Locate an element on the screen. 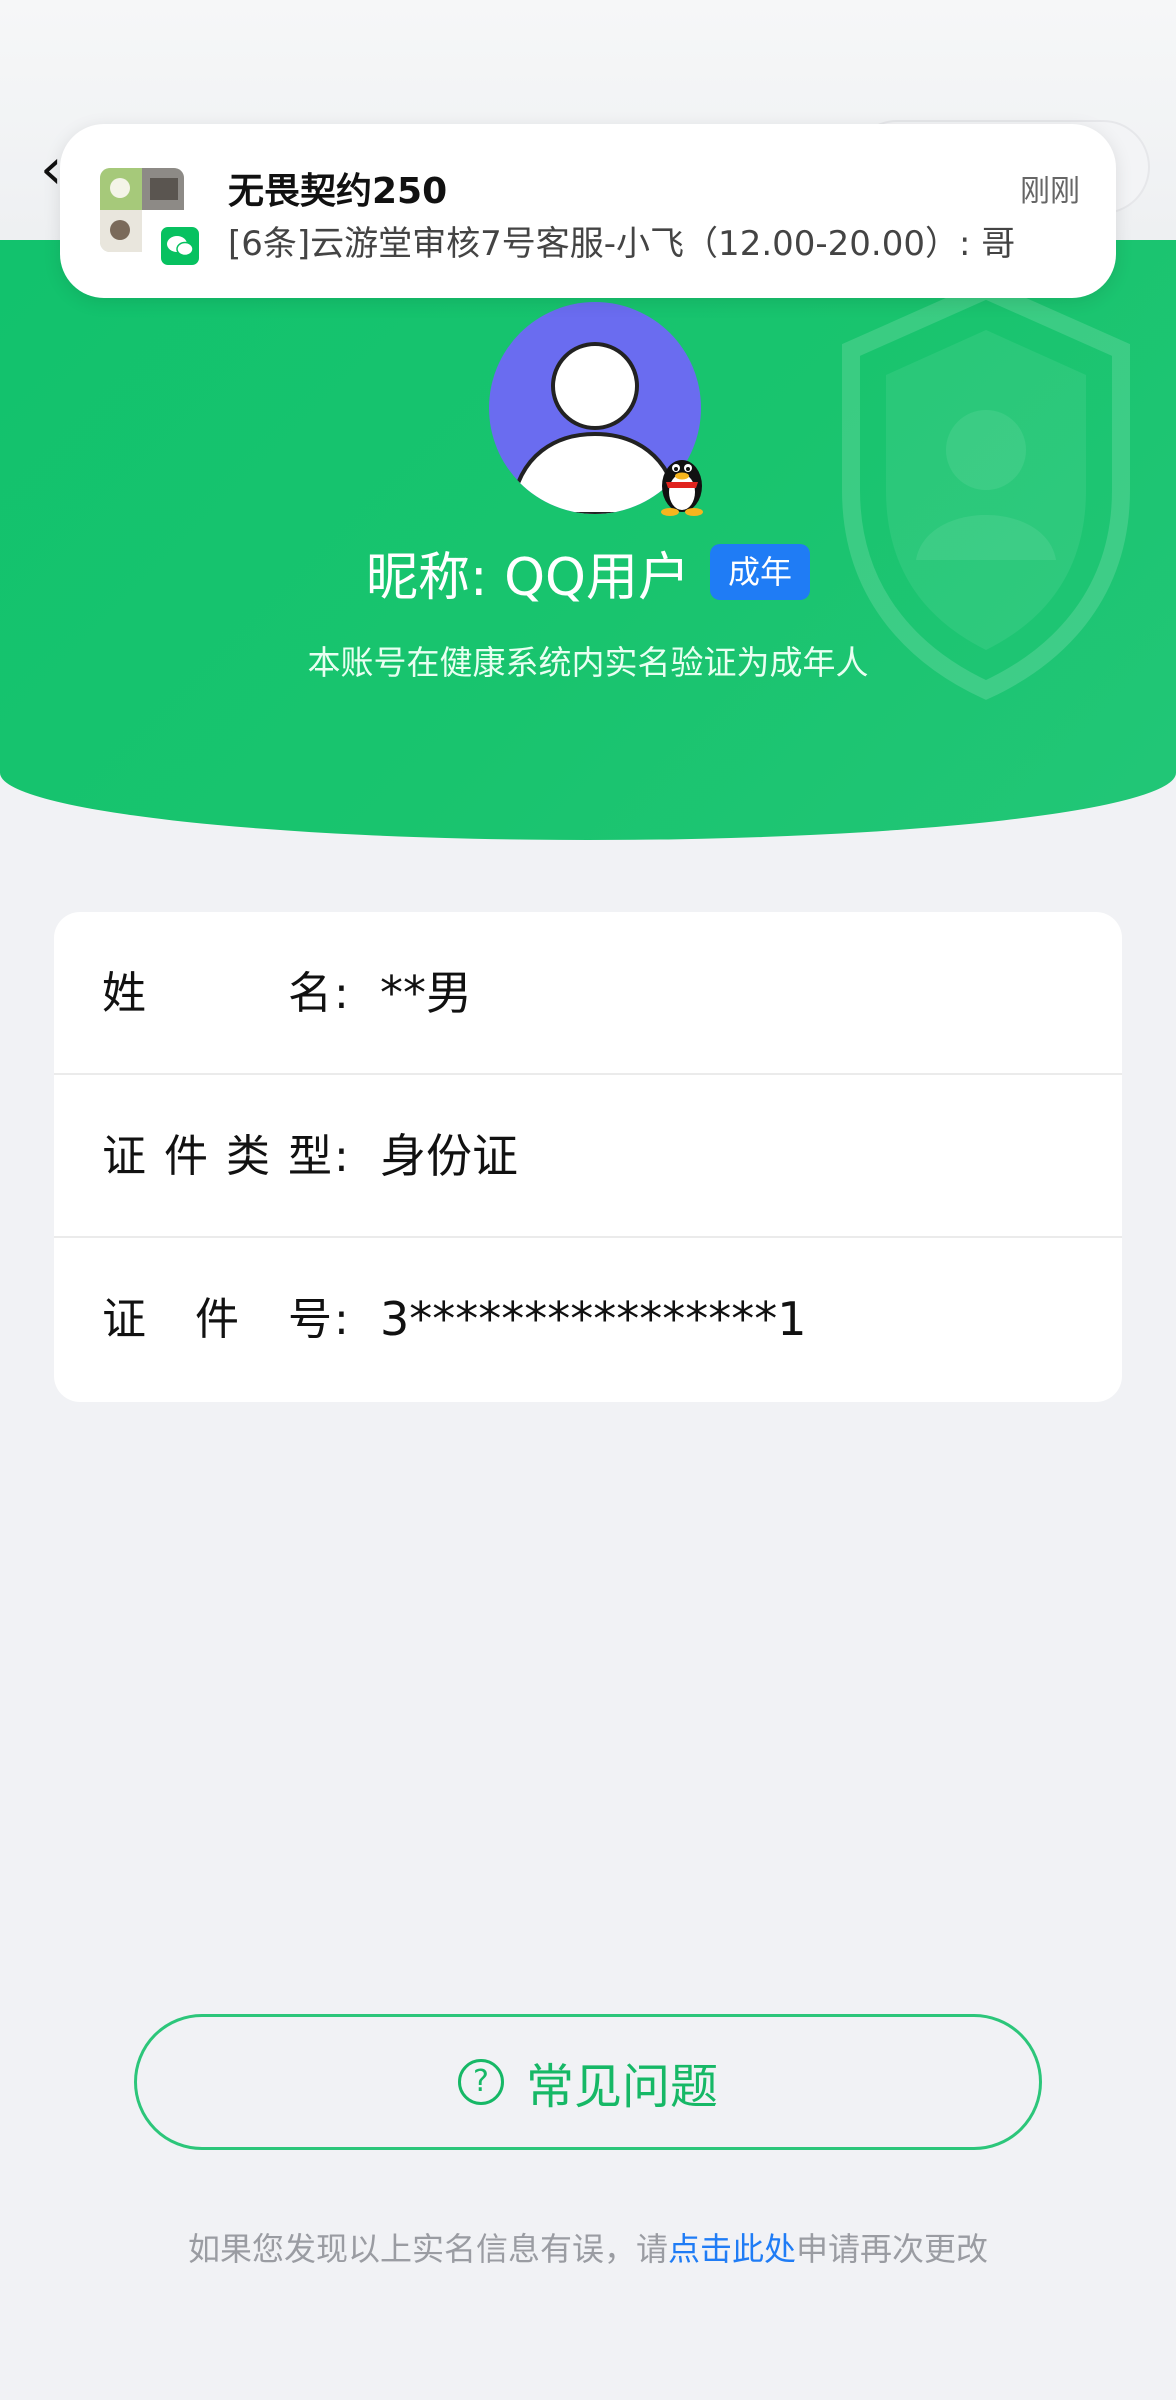 This screenshot has height=2400, width=1176. adult-badge: 成年 is located at coordinates (759, 572).